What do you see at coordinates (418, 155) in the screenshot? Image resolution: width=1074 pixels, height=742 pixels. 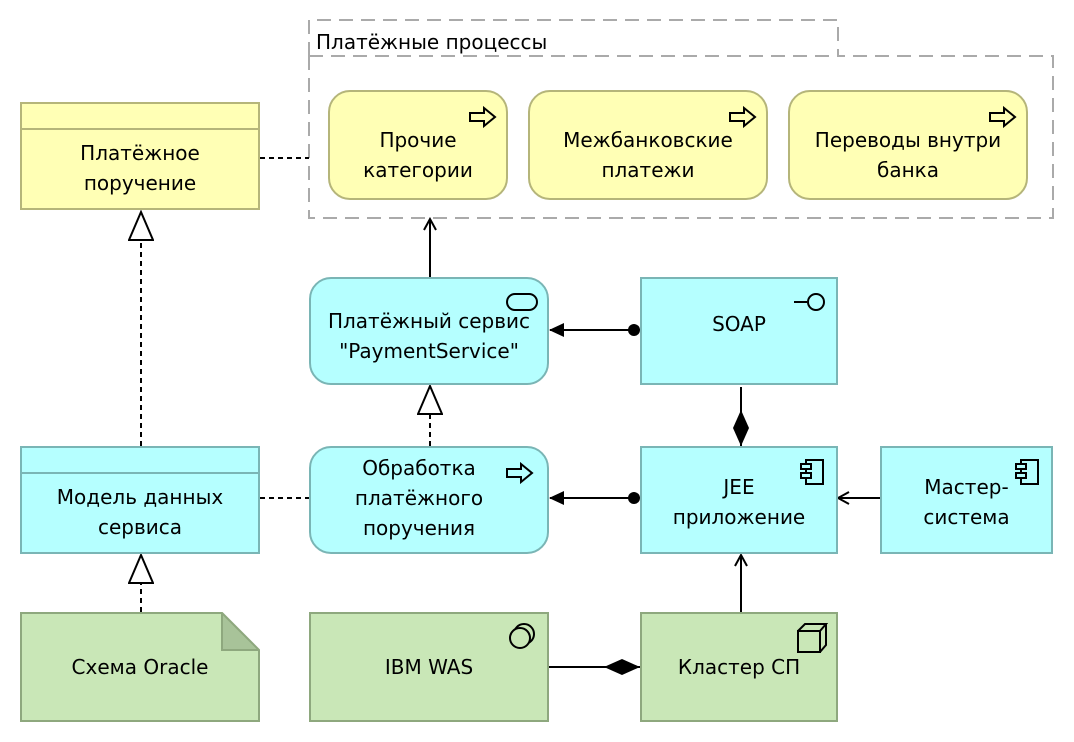 I see `node-label: Прочие категории` at bounding box center [418, 155].